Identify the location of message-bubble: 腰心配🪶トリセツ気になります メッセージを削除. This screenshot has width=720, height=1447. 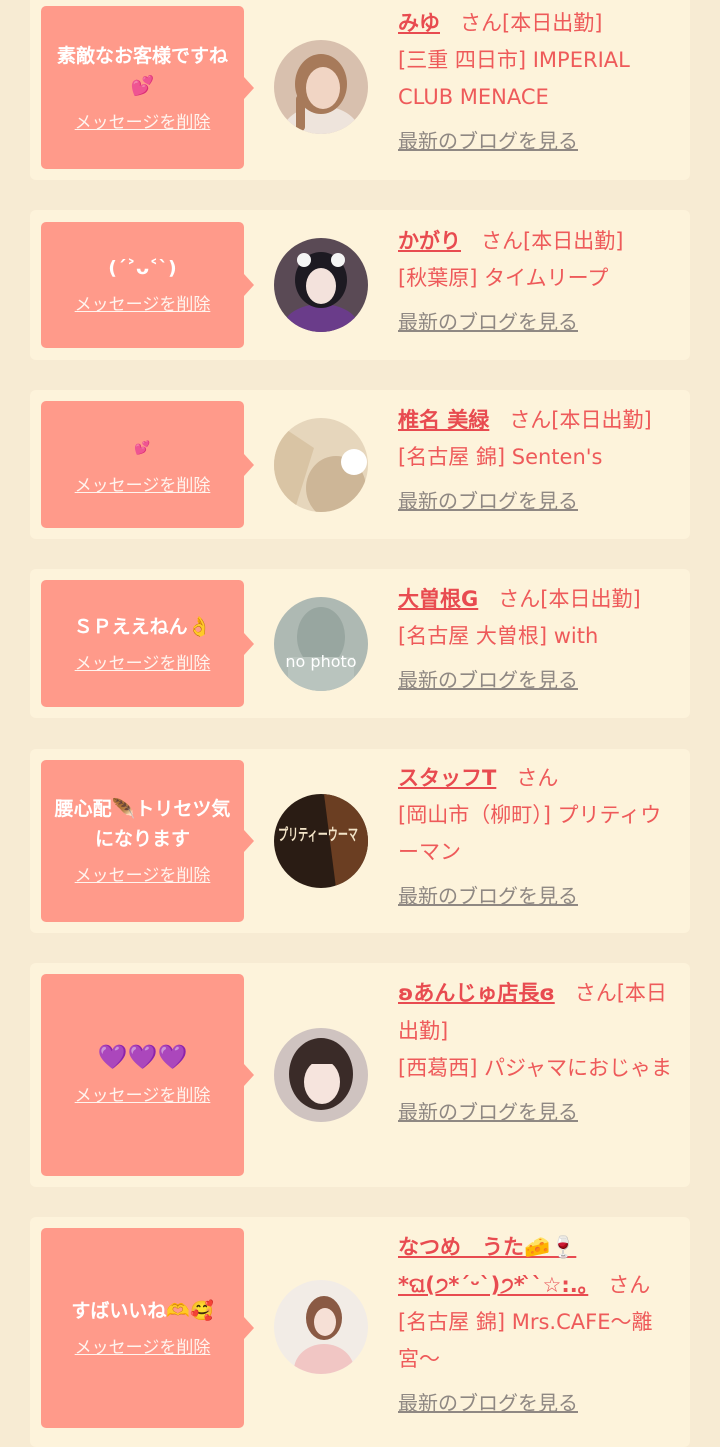
(147, 841).